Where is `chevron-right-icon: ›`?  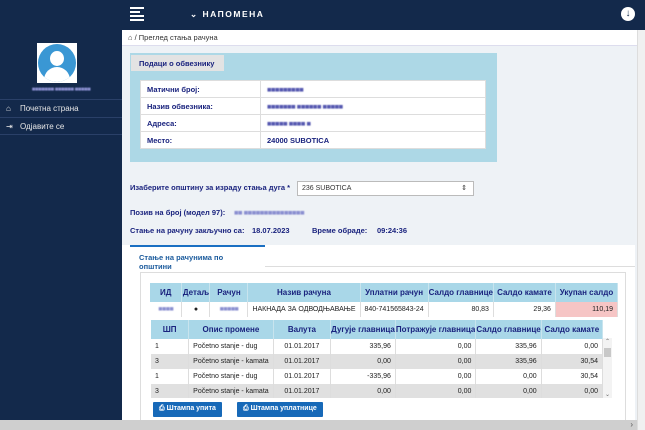
chevron-right-icon: › is located at coordinates (631, 424).